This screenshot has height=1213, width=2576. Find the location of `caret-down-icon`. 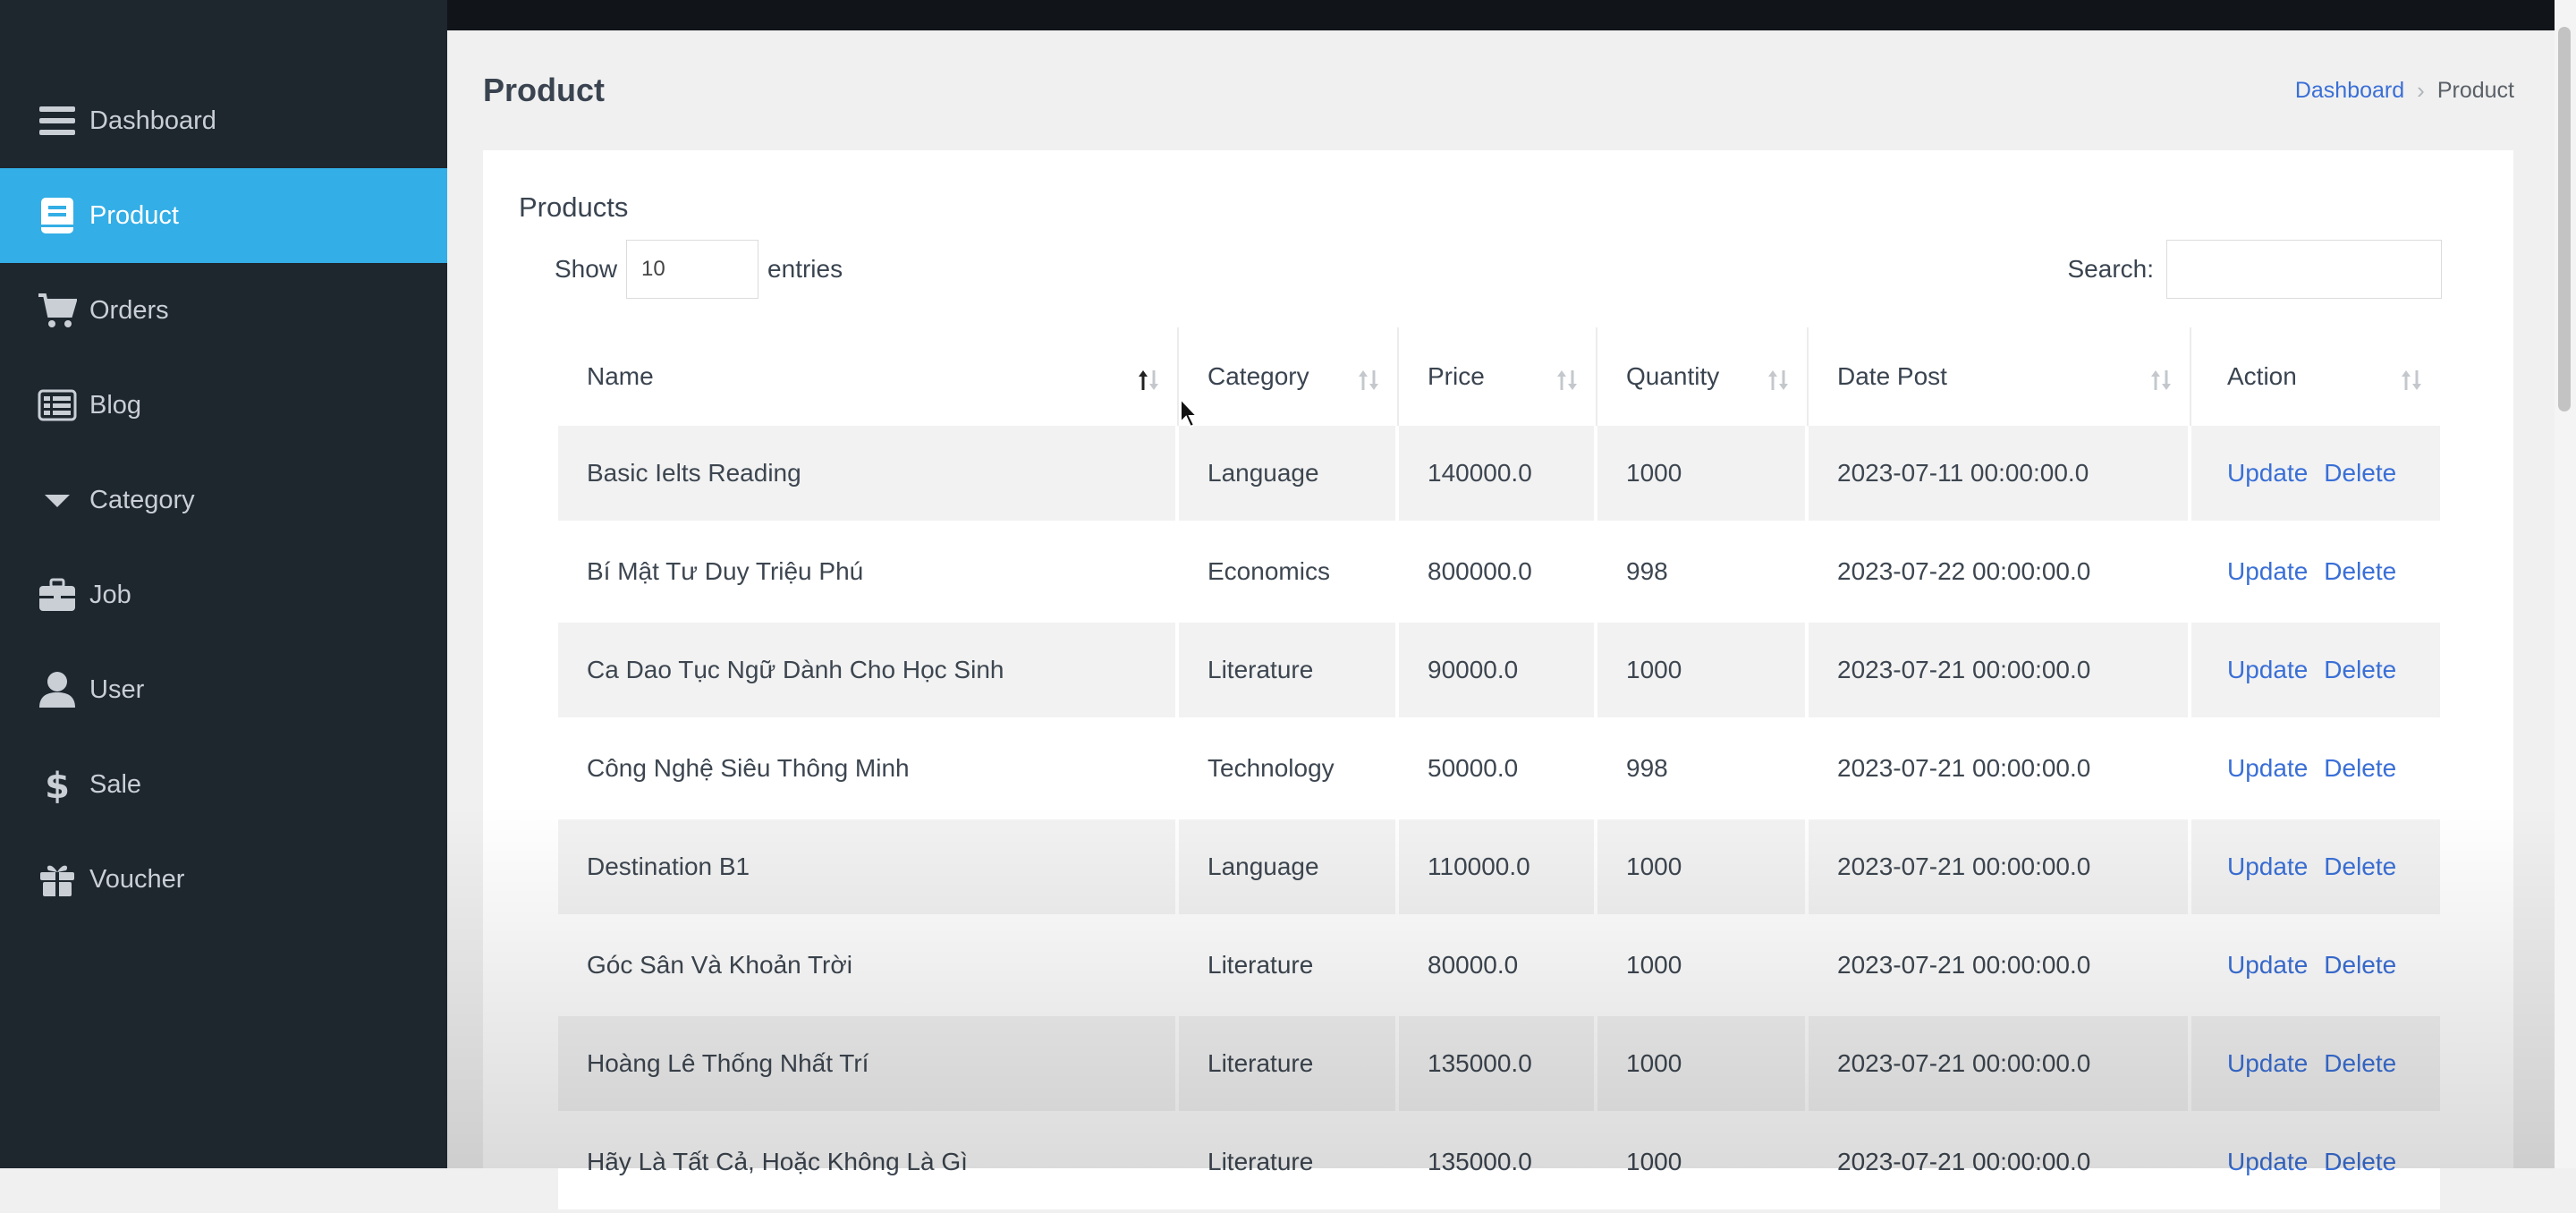

caret-down-icon is located at coordinates (57, 500).